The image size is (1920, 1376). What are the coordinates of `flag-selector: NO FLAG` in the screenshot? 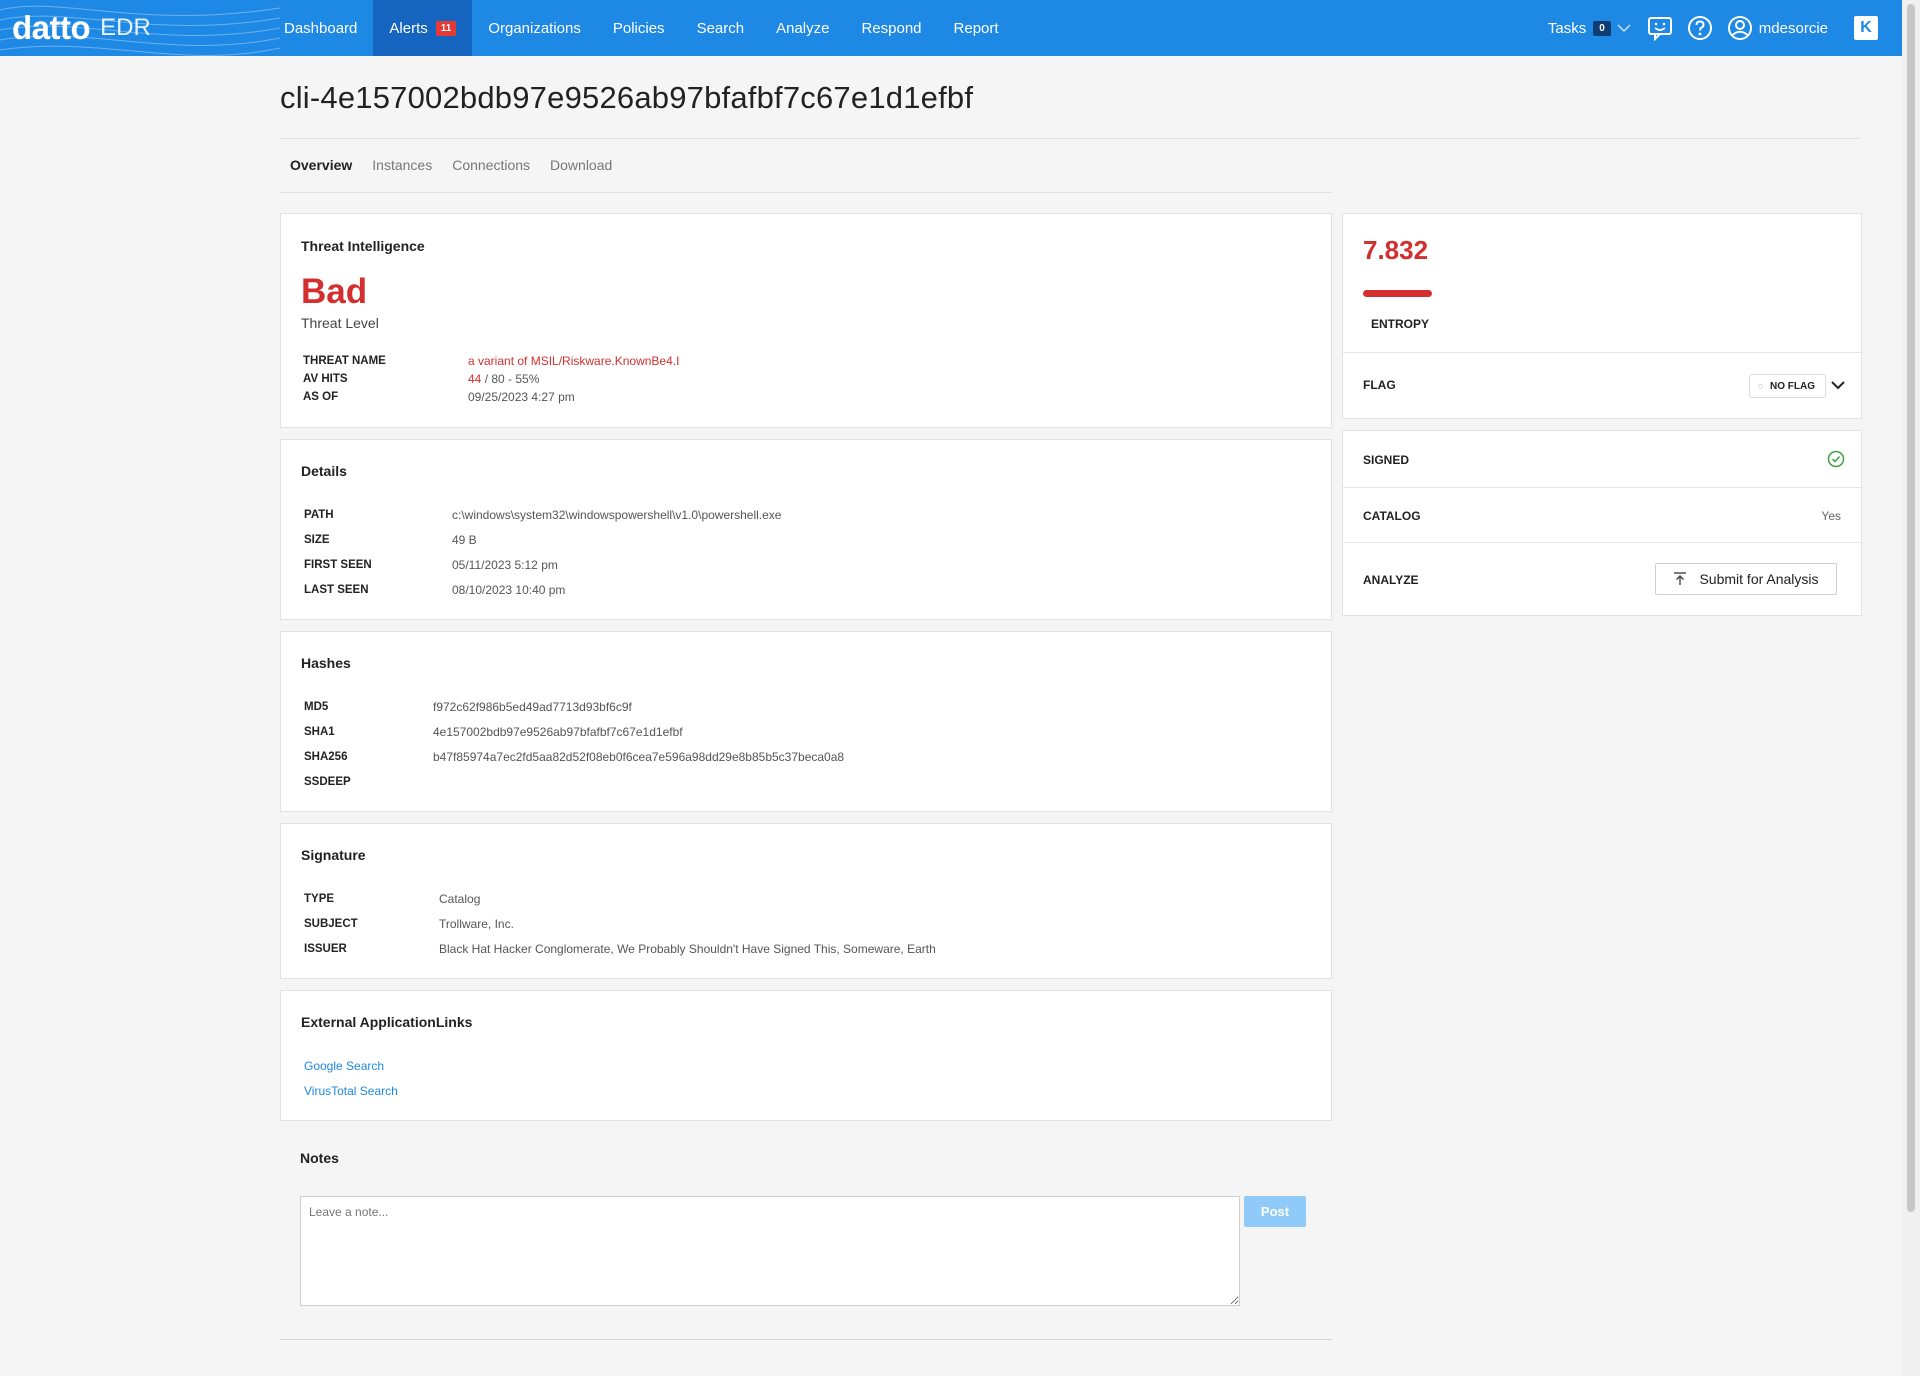 It's located at (1787, 386).